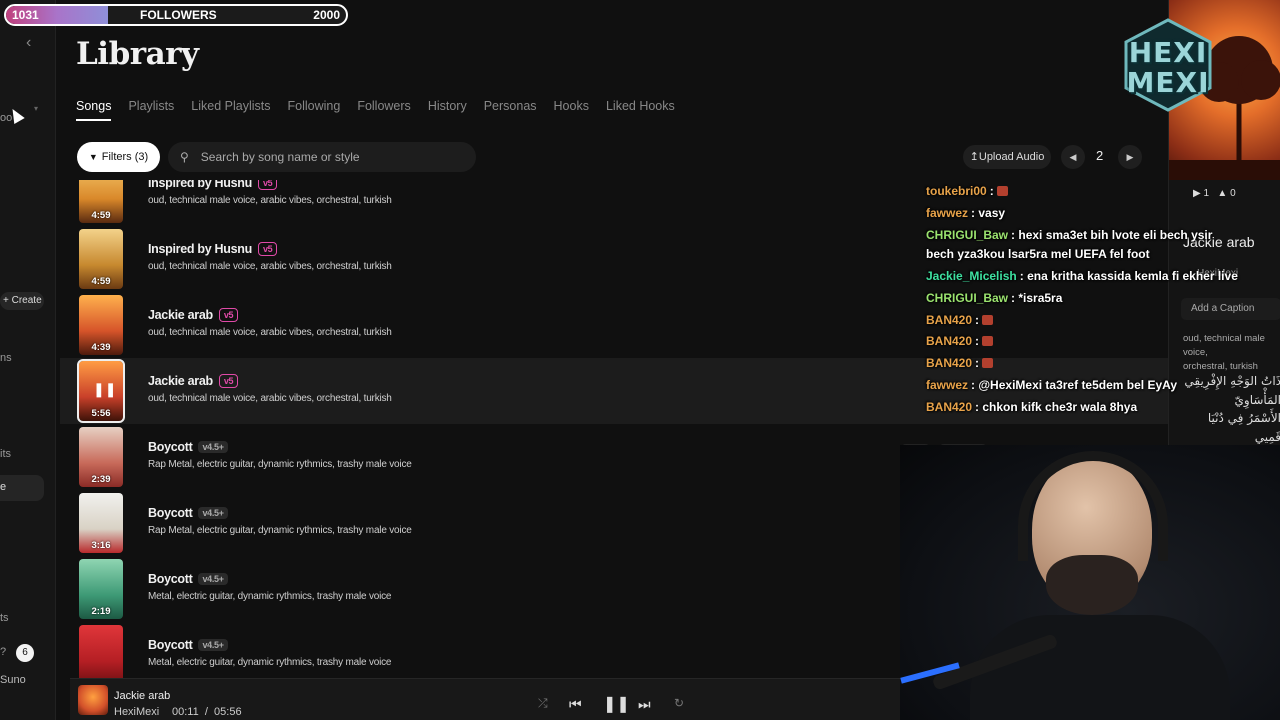  I want to click on tab-personas: Personas, so click(510, 110).